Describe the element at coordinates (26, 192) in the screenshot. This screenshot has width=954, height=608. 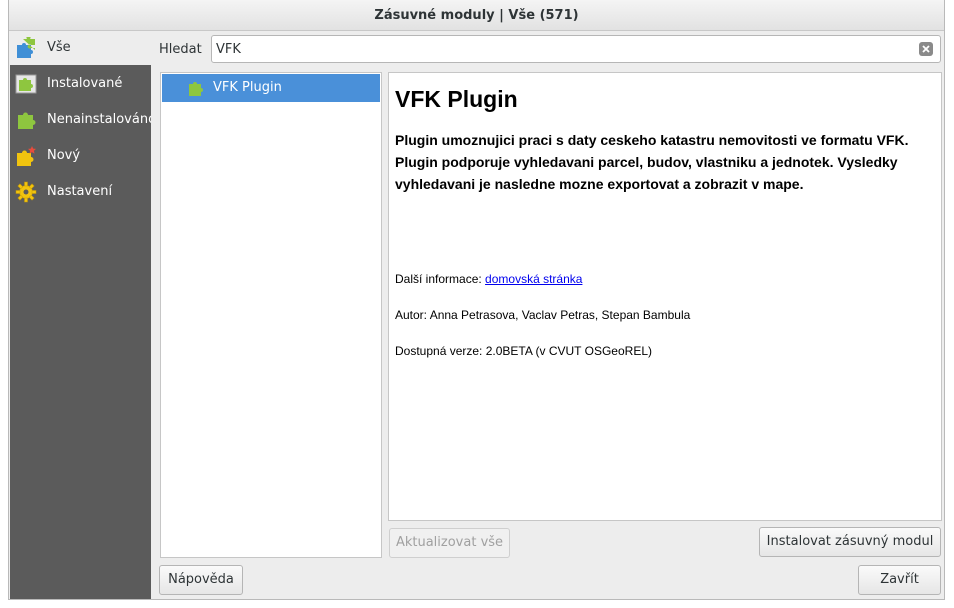
I see `settings-gear-icon` at that location.